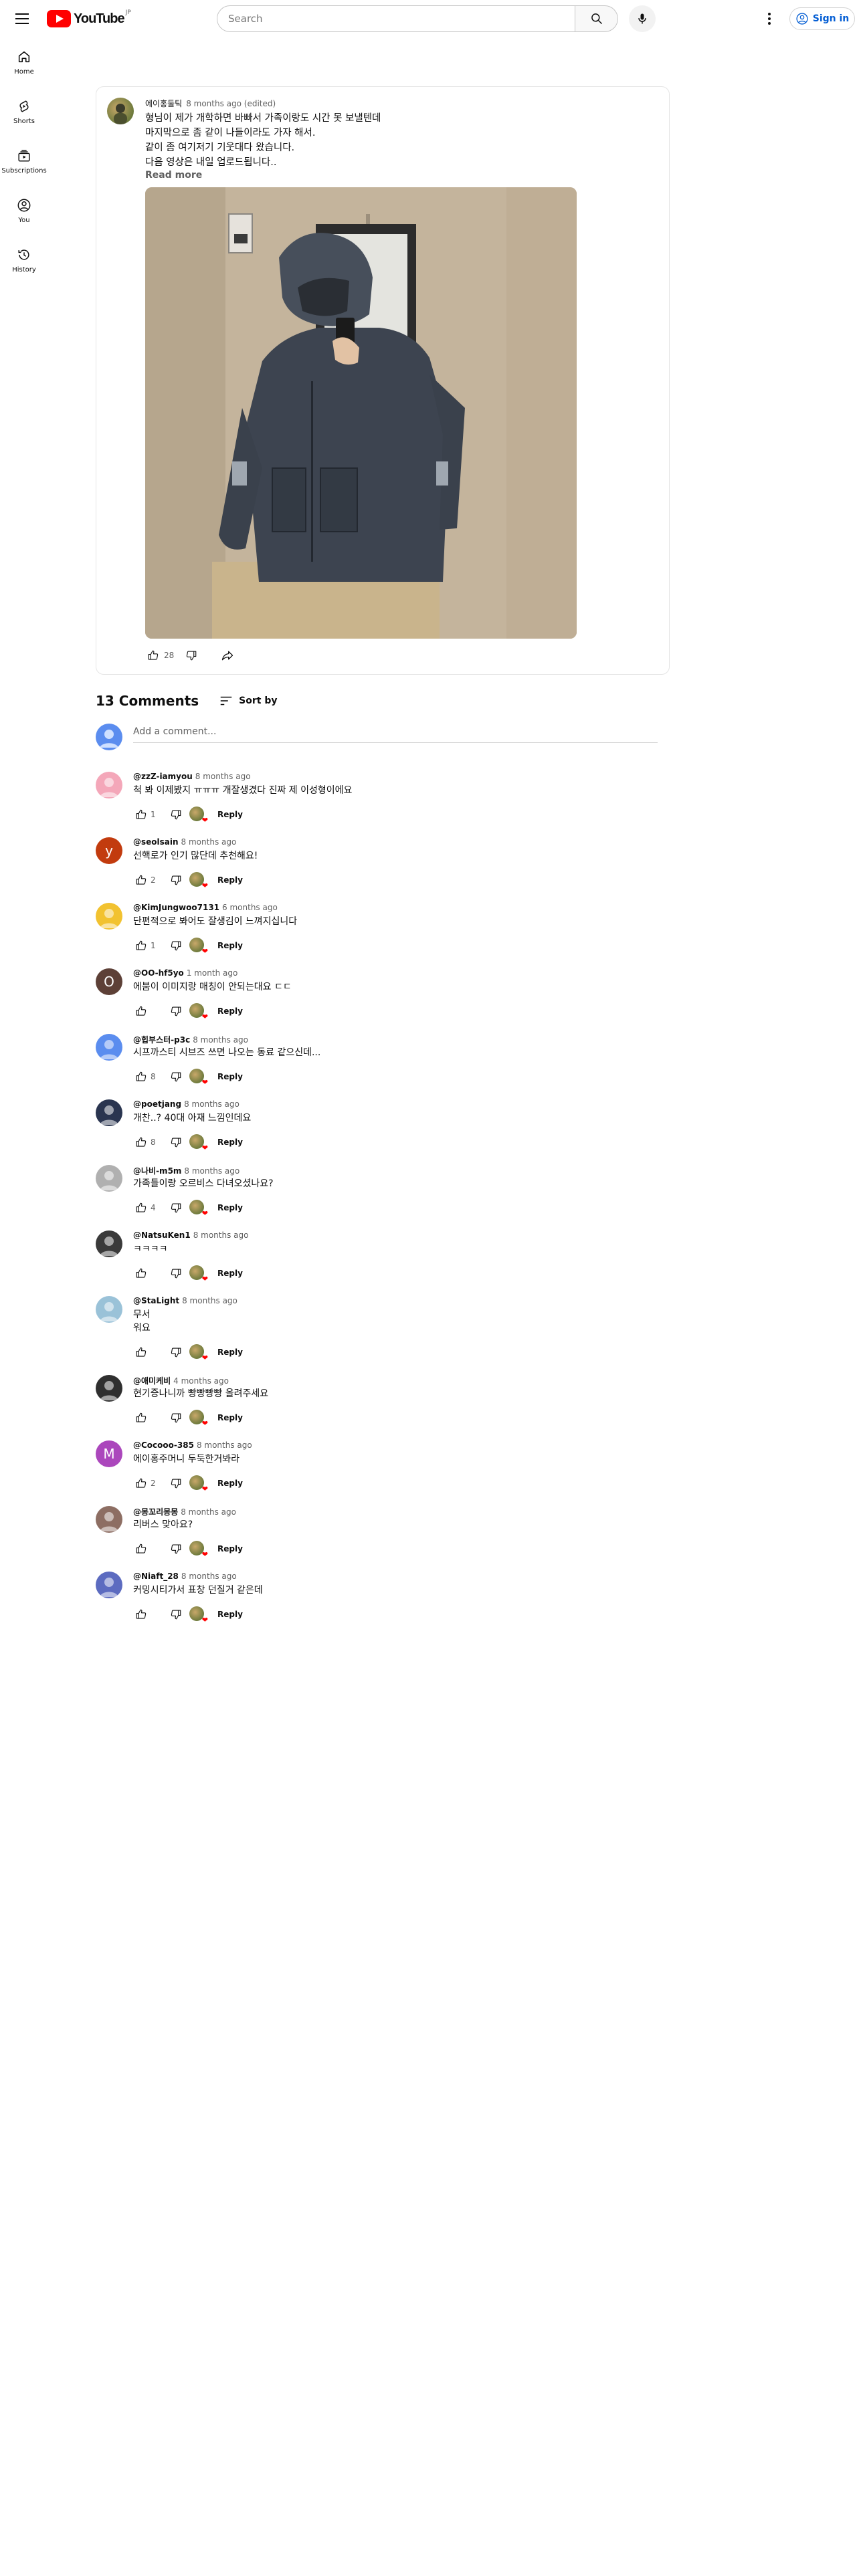 The height and width of the screenshot is (2576, 859). Describe the element at coordinates (250, 908) in the screenshot. I see `comment-time: 6 months ago` at that location.